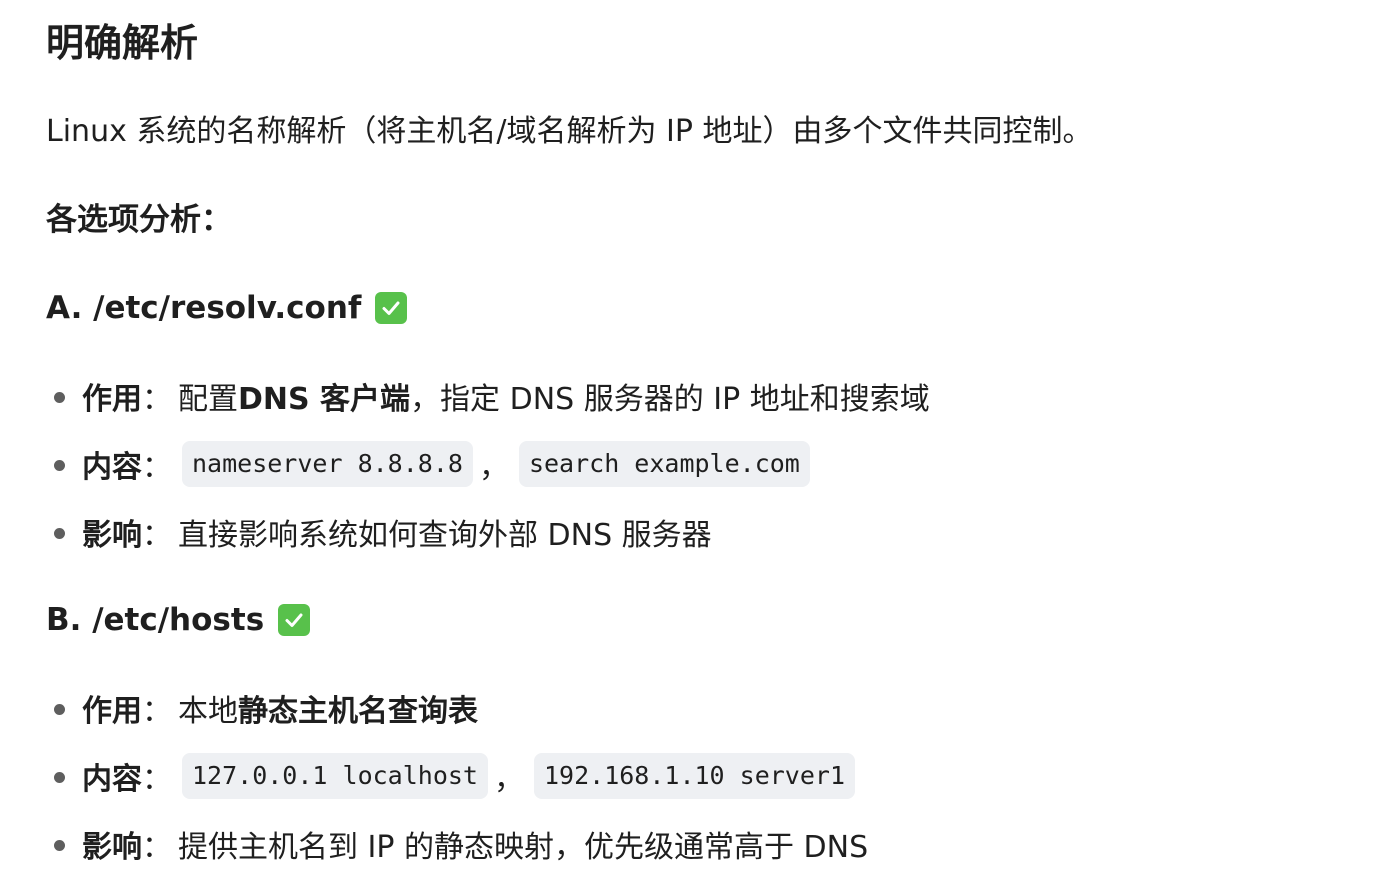  What do you see at coordinates (208, 711) in the screenshot?
I see `bullet-text: 本地` at bounding box center [208, 711].